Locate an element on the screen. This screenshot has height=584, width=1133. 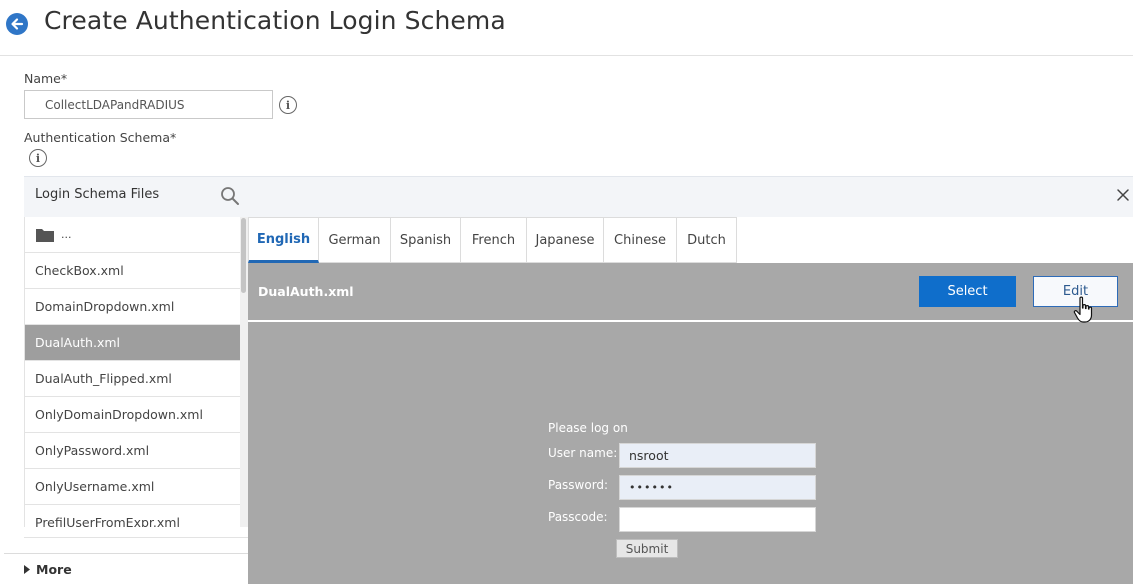
file-item: PrefilUserFromExpr.xml is located at coordinates (132, 516).